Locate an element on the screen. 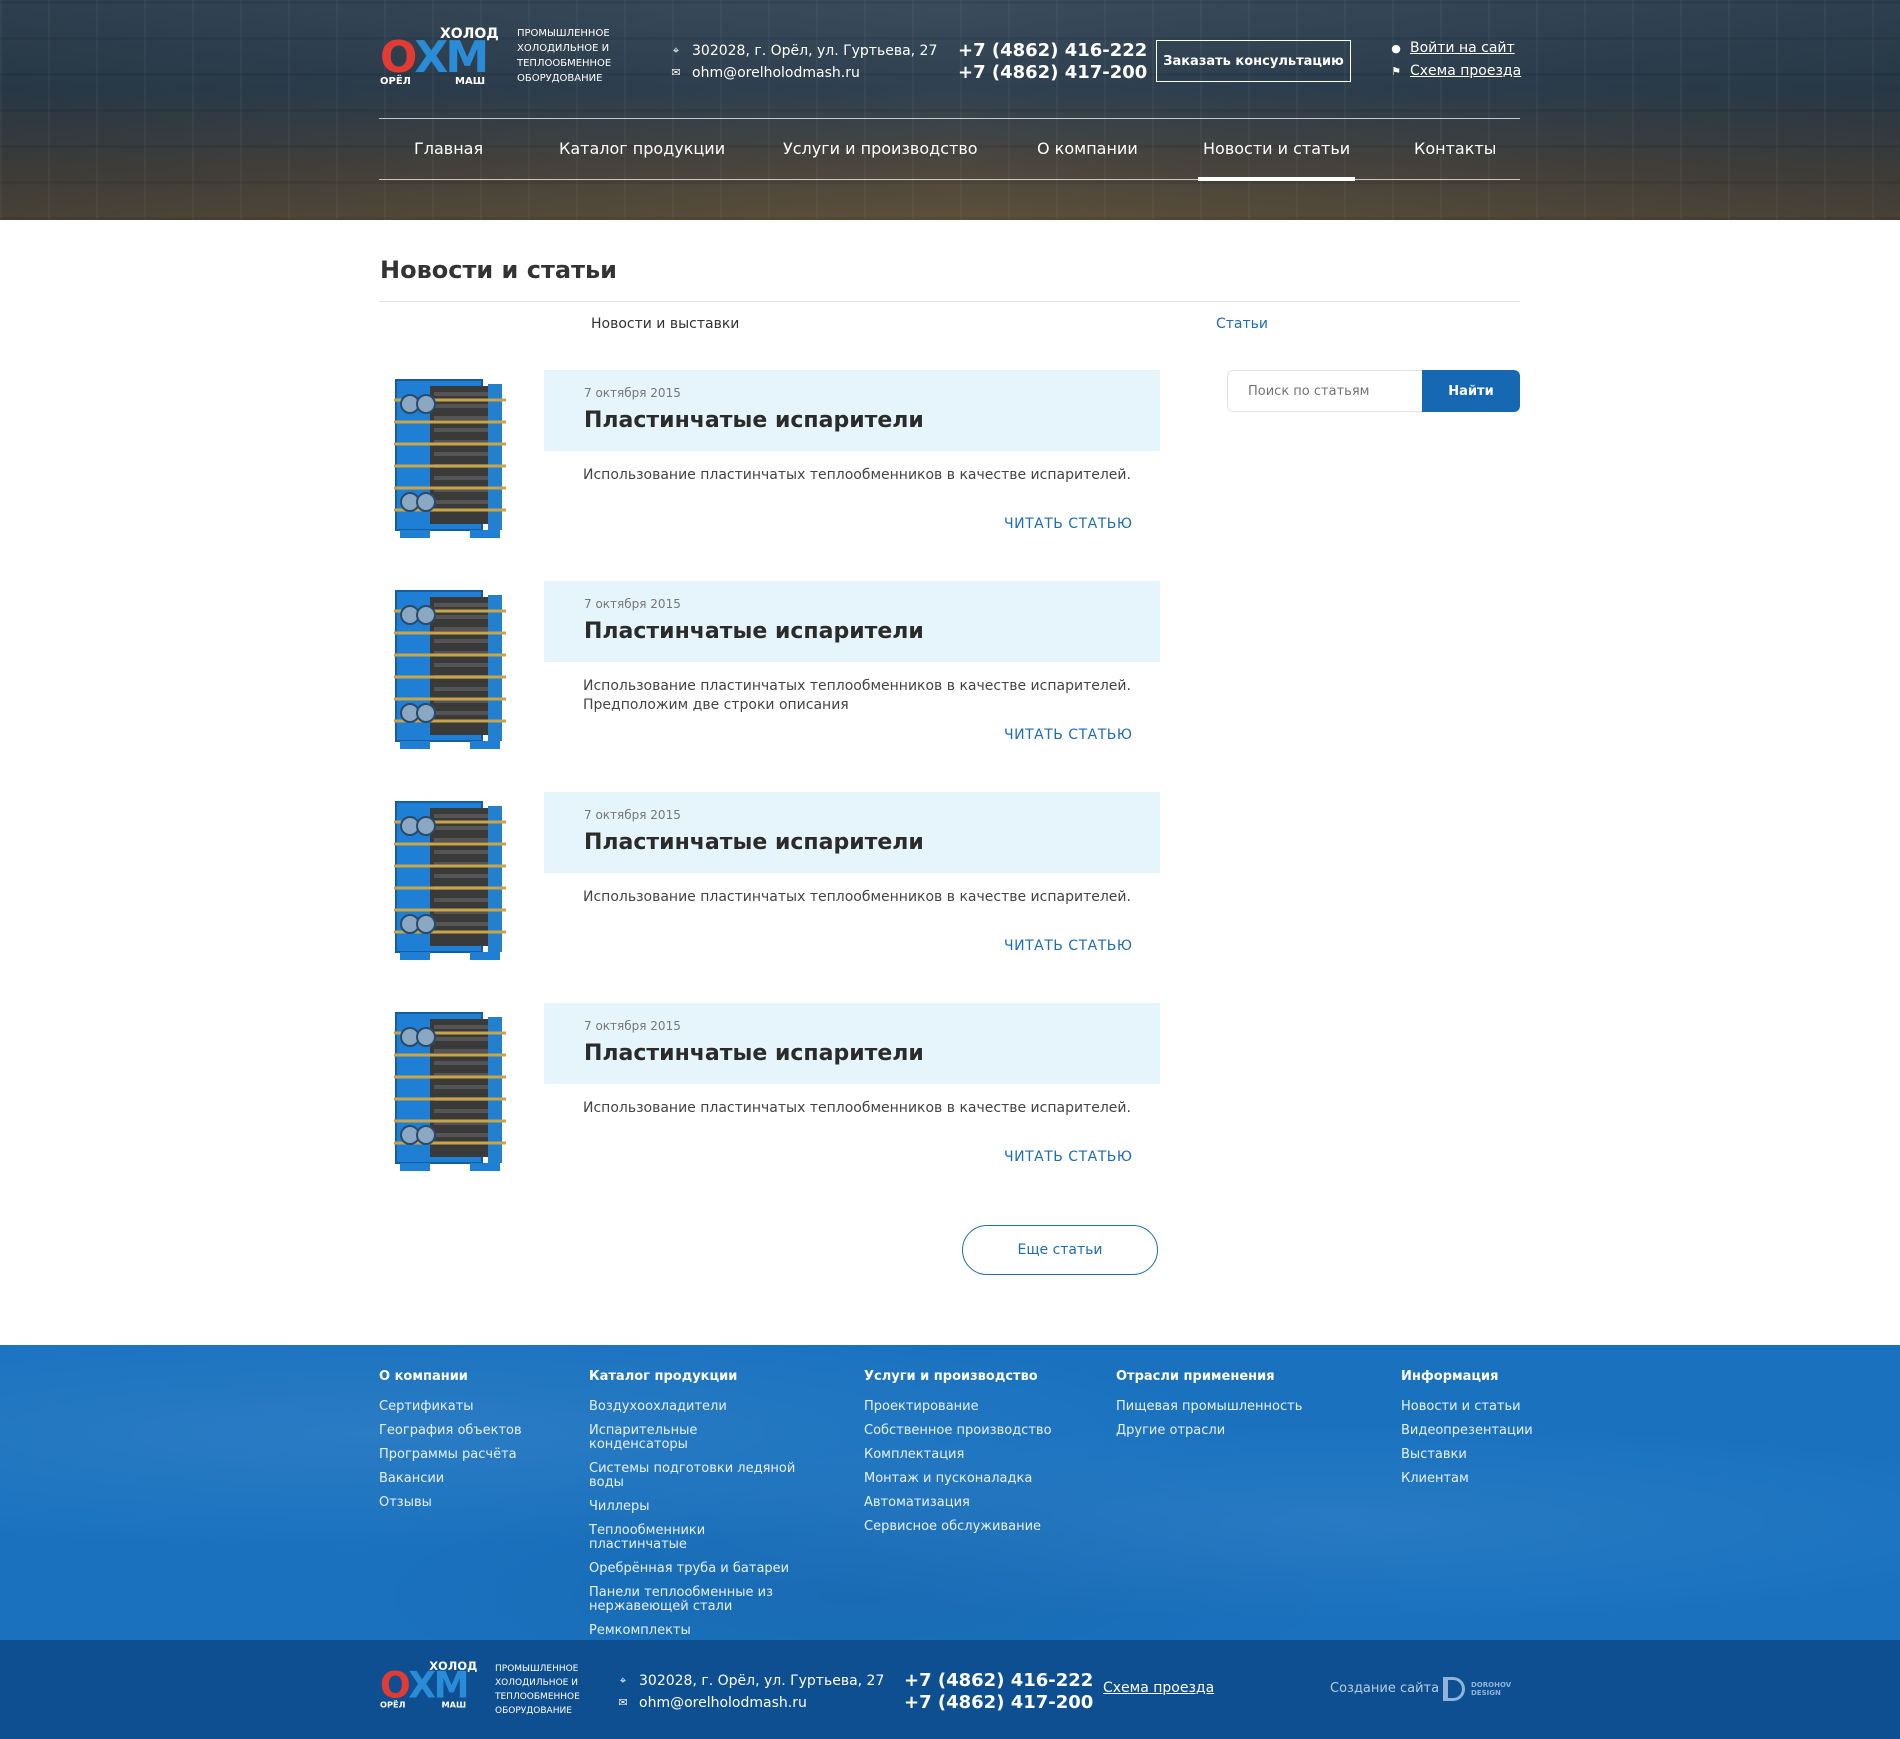  site-credit-text: Создание сайта is located at coordinates (1385, 1688).